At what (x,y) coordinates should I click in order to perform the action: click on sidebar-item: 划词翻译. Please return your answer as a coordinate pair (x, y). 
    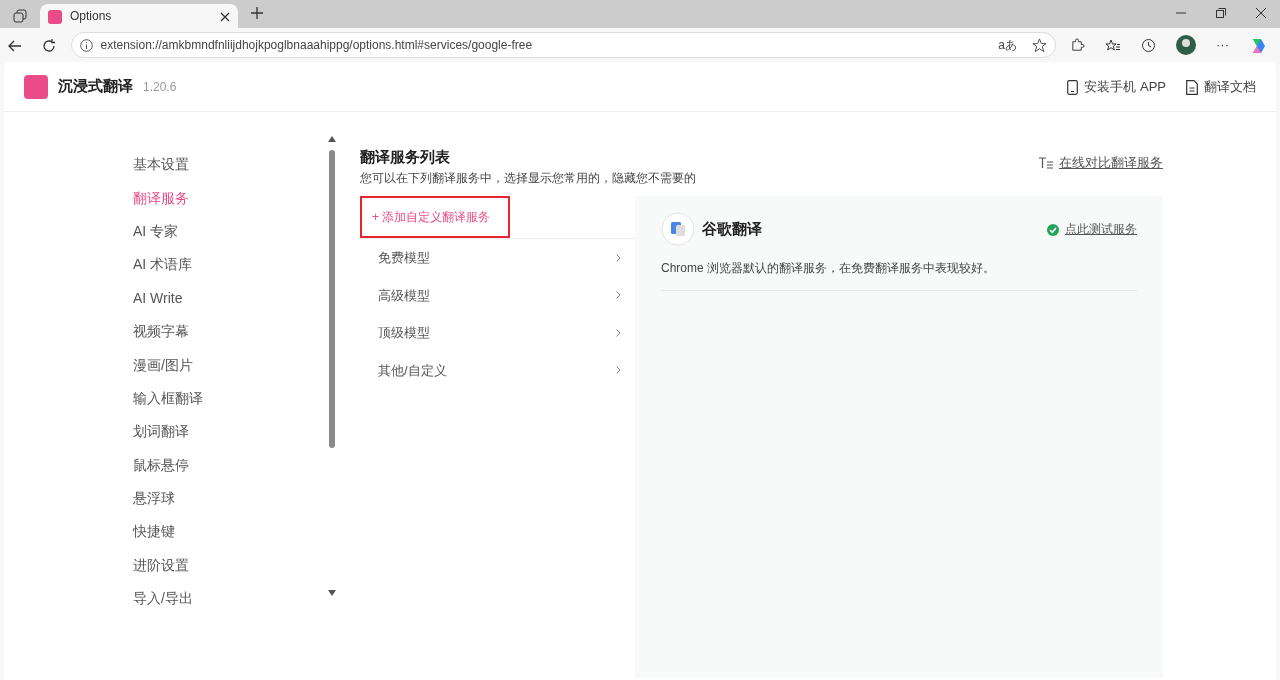
    Looking at the image, I should click on (161, 432).